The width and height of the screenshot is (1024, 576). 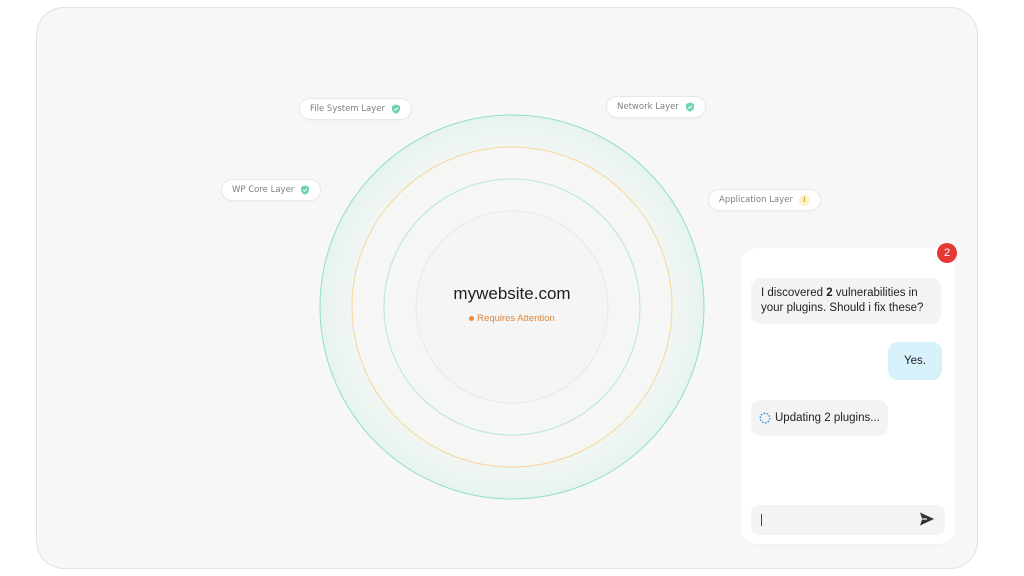 What do you see at coordinates (263, 190) in the screenshot?
I see `layer-label: WP Core Layer` at bounding box center [263, 190].